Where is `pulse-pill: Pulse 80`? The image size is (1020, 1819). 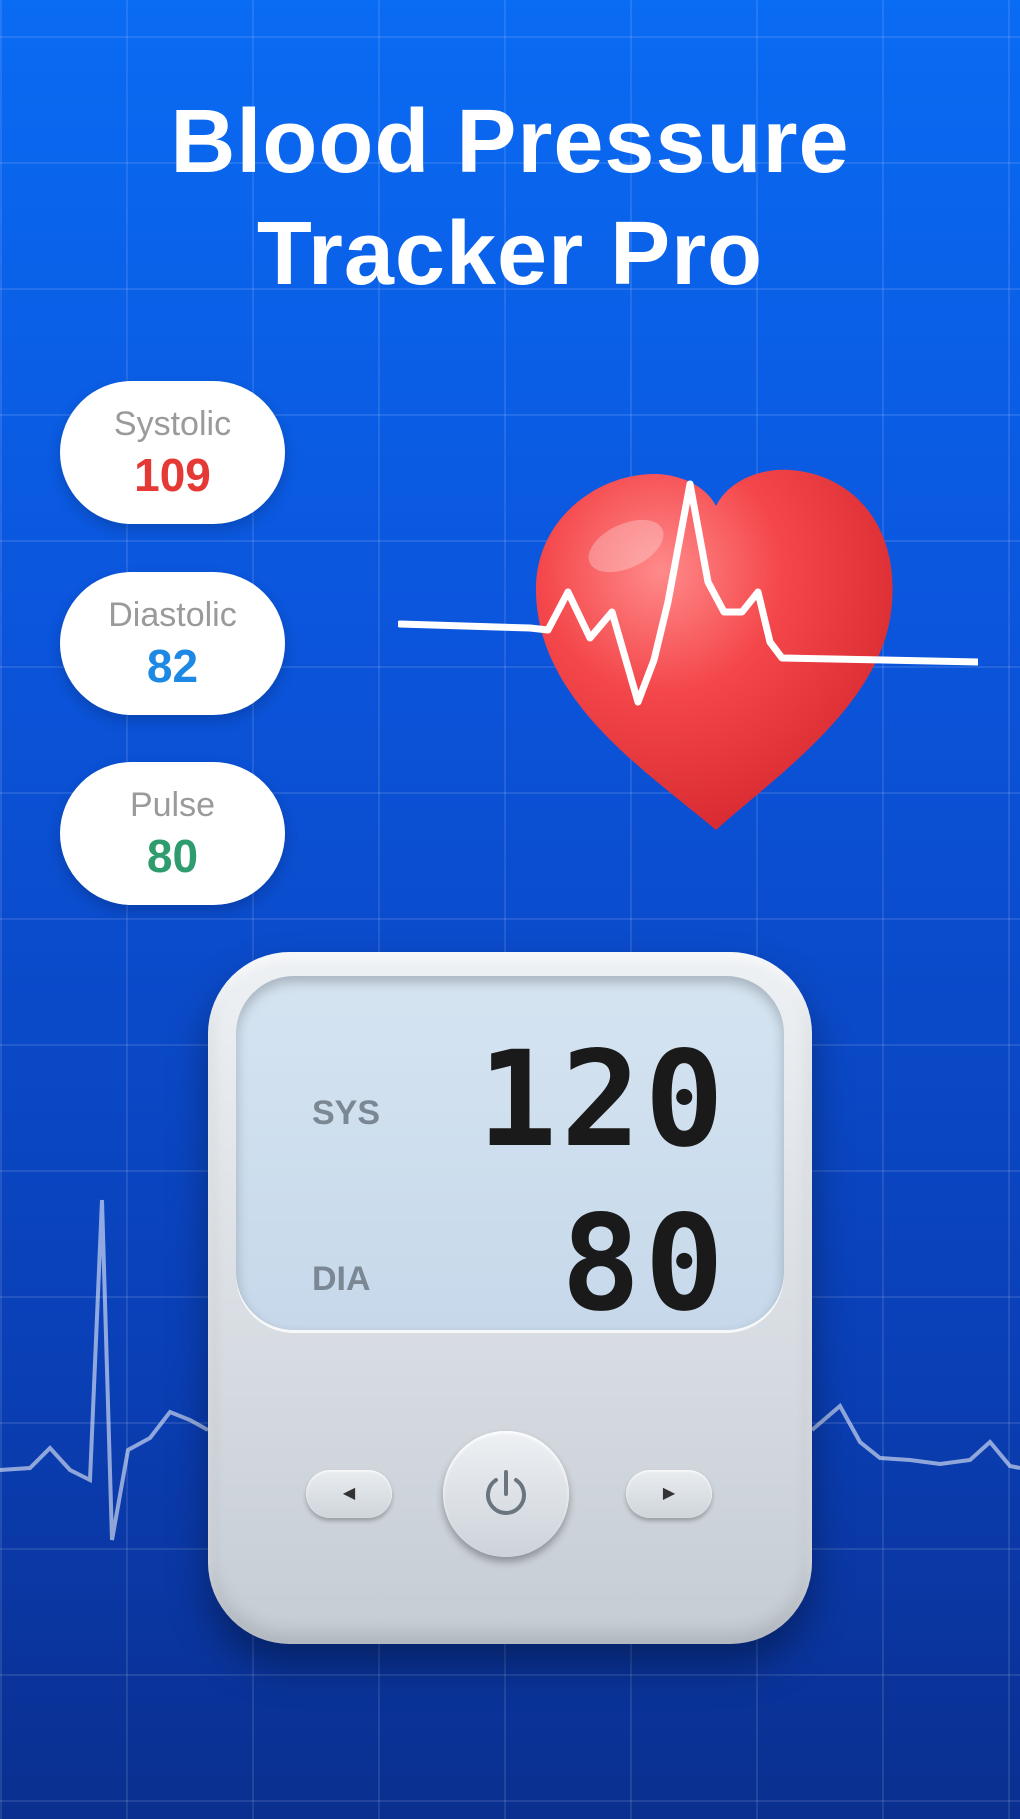 pulse-pill: Pulse 80 is located at coordinates (172, 833).